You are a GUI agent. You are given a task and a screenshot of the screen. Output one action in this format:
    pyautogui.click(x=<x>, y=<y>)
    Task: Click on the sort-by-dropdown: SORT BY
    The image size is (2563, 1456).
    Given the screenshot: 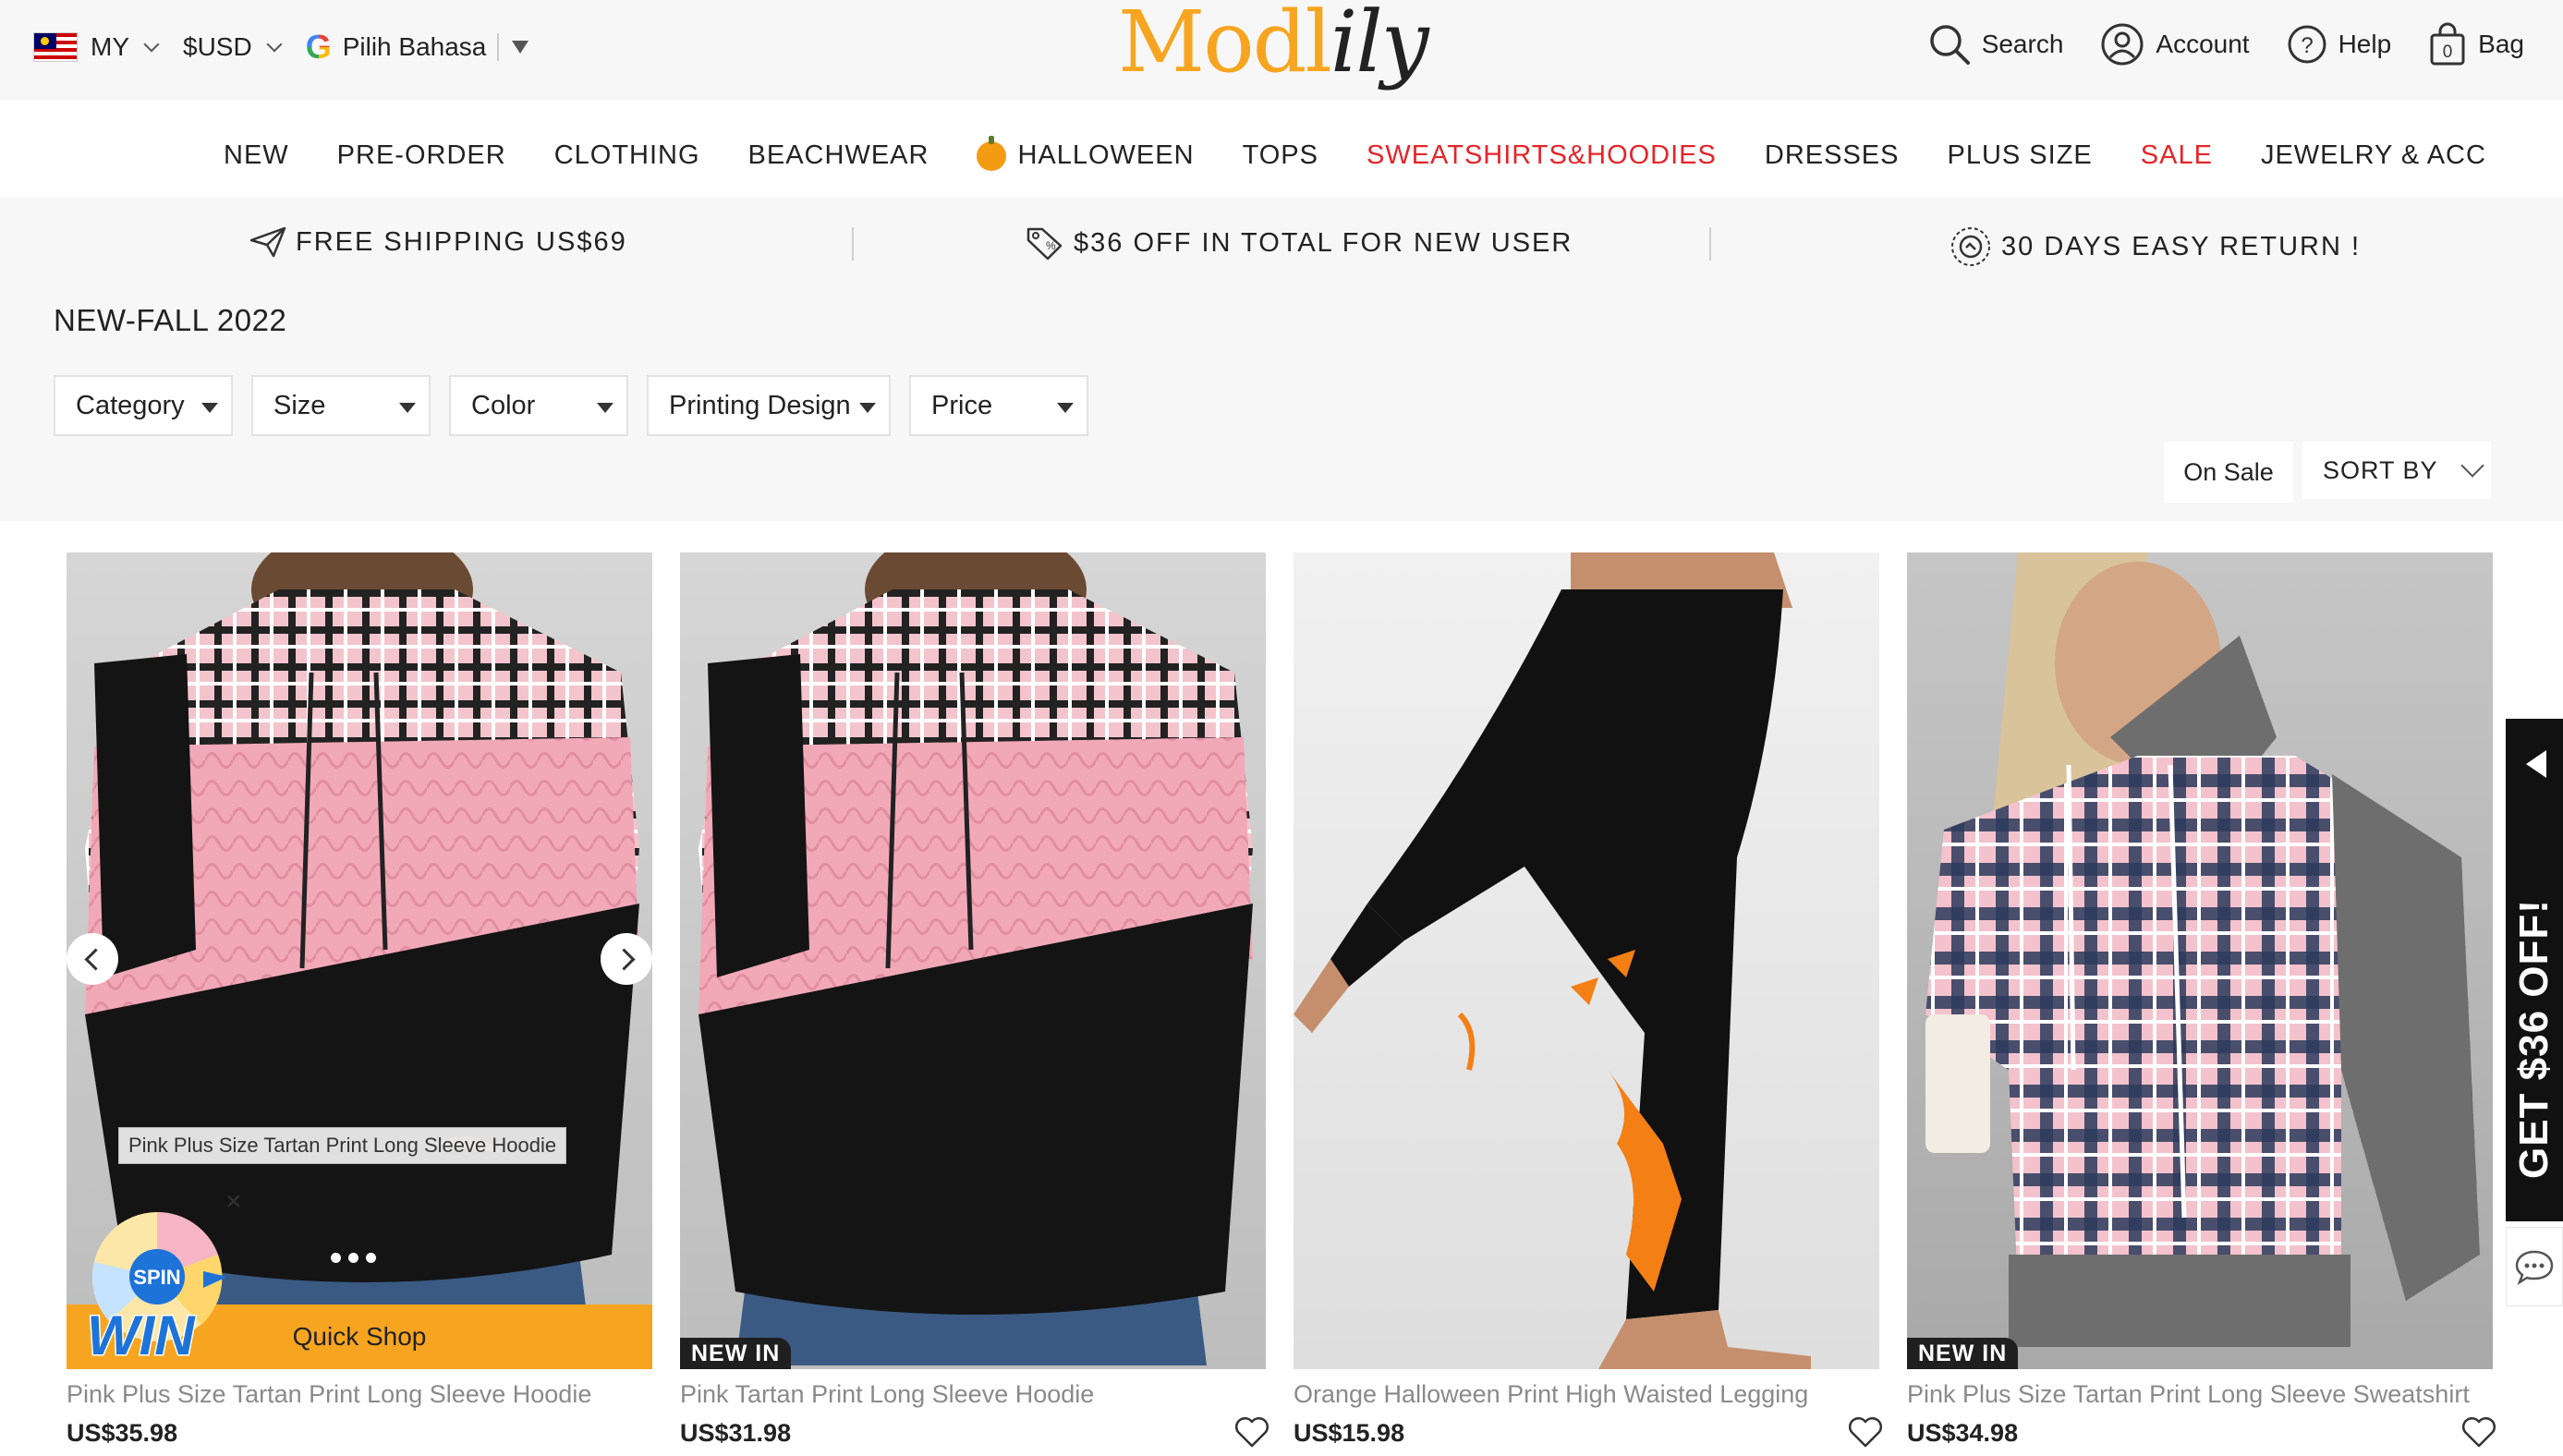 What is the action you would take?
    pyautogui.click(x=2396, y=470)
    